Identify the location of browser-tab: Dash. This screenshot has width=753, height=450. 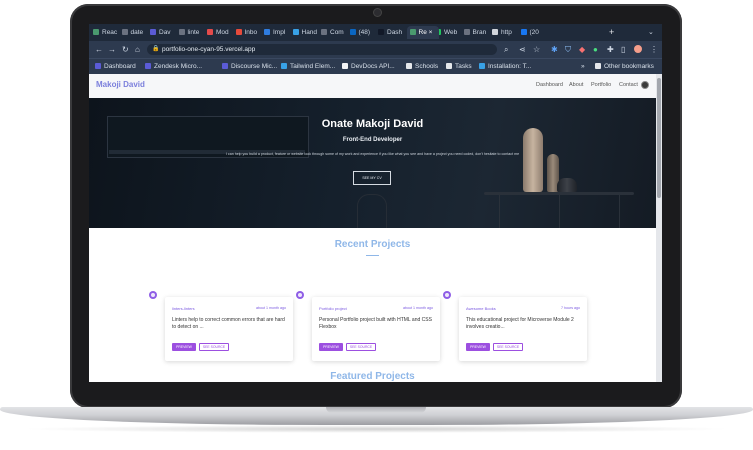
(391, 32).